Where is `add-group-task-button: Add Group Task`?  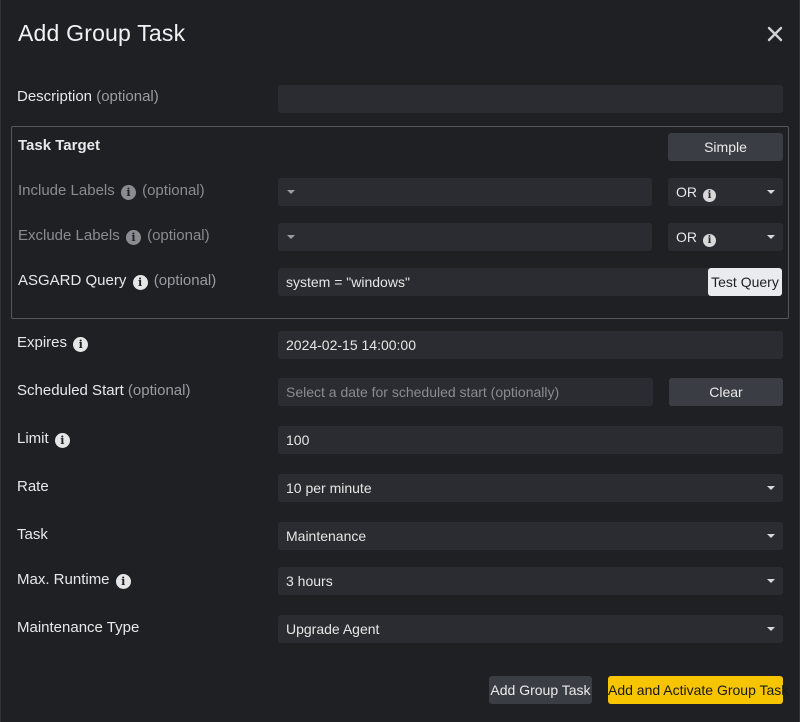
add-group-task-button: Add Group Task is located at coordinates (540, 690).